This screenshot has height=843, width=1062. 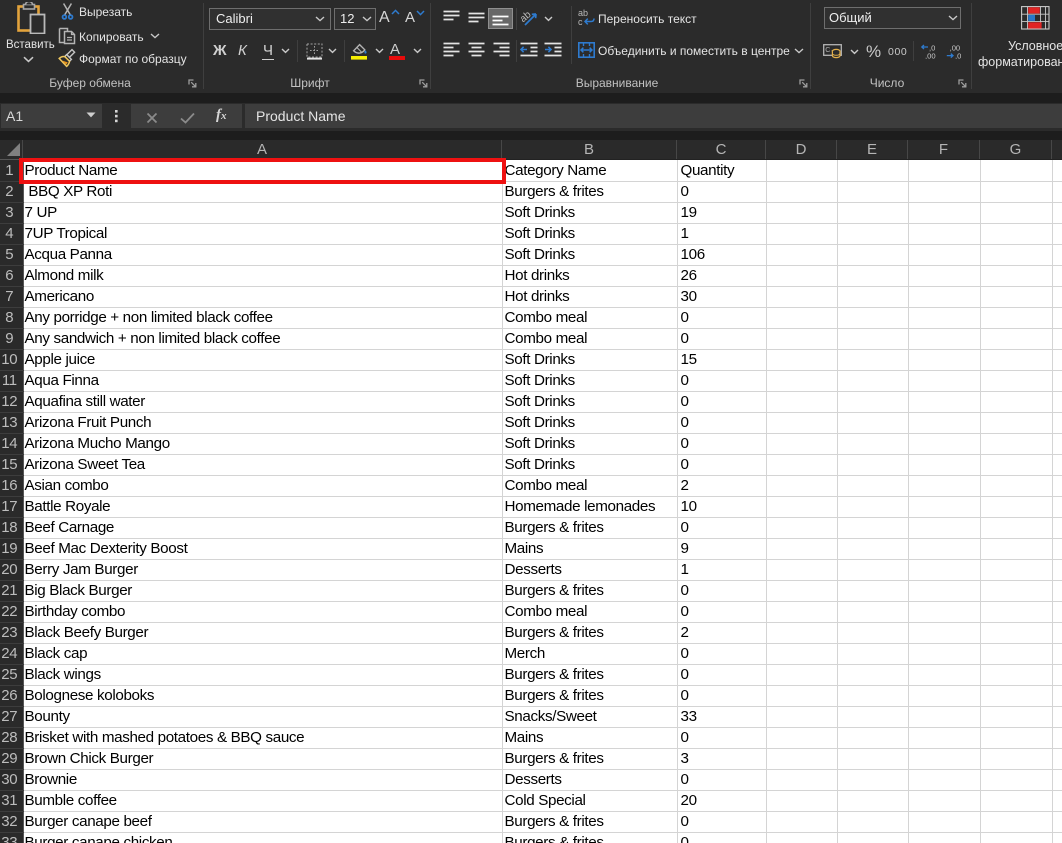 What do you see at coordinates (827, 50) in the screenshot?
I see `svg-text: C` at bounding box center [827, 50].